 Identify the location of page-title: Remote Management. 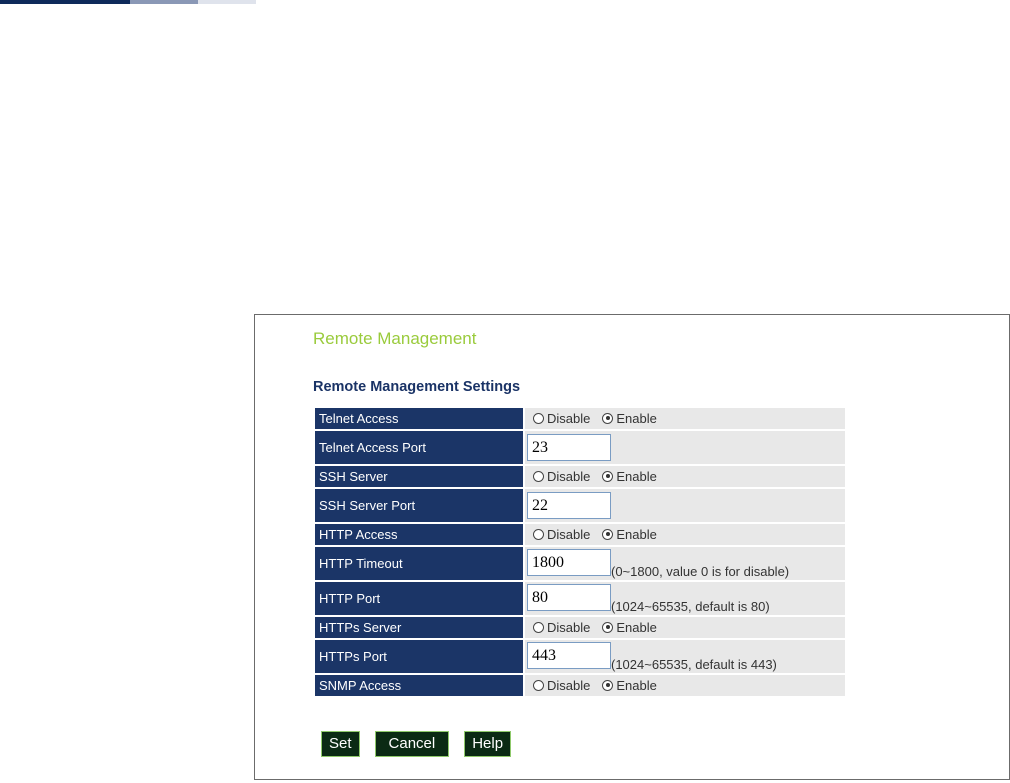
(395, 338).